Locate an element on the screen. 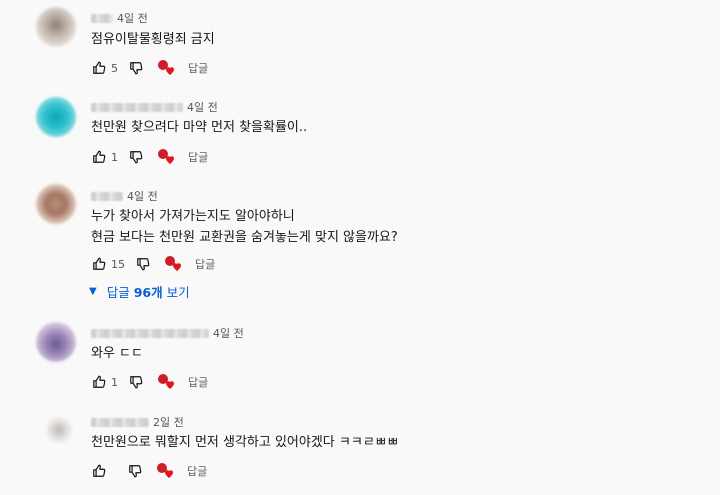 This screenshot has height=495, width=720. comment-line: 와우 ㄷㄷ is located at coordinates (117, 353).